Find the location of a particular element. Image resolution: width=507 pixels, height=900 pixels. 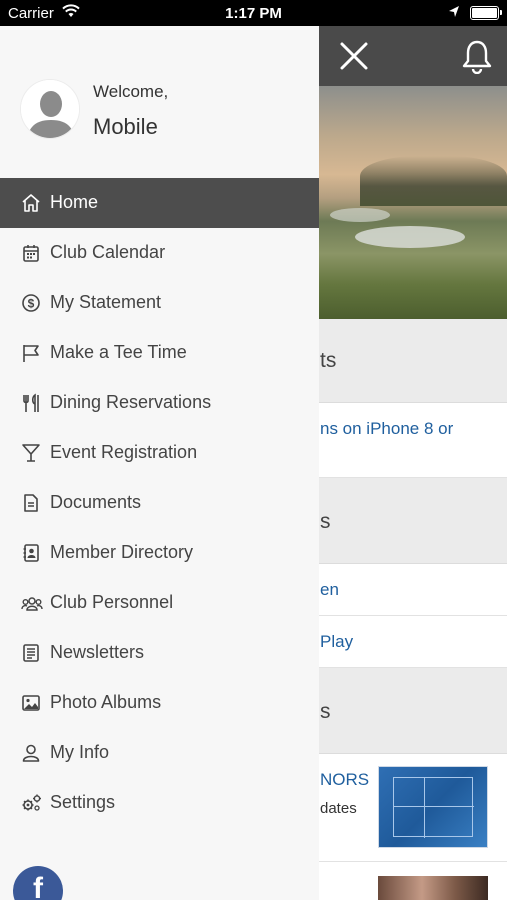

user-silhouette-icon is located at coordinates (50, 109).